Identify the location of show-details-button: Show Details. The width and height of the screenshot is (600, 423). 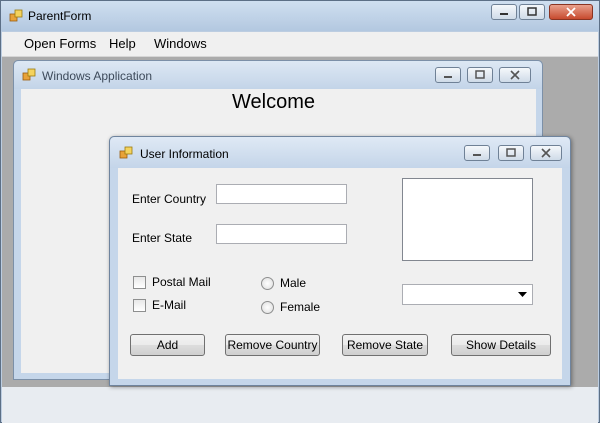
(501, 345).